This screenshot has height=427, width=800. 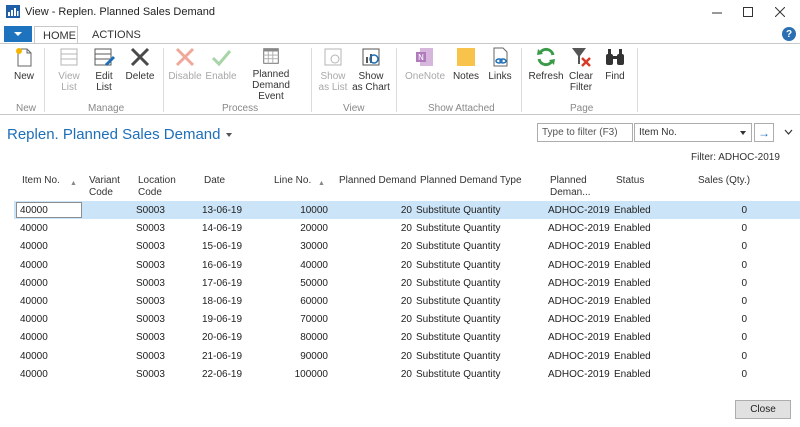 What do you see at coordinates (724, 181) in the screenshot?
I see `column-sales-qty: Sales (Qty.)` at bounding box center [724, 181].